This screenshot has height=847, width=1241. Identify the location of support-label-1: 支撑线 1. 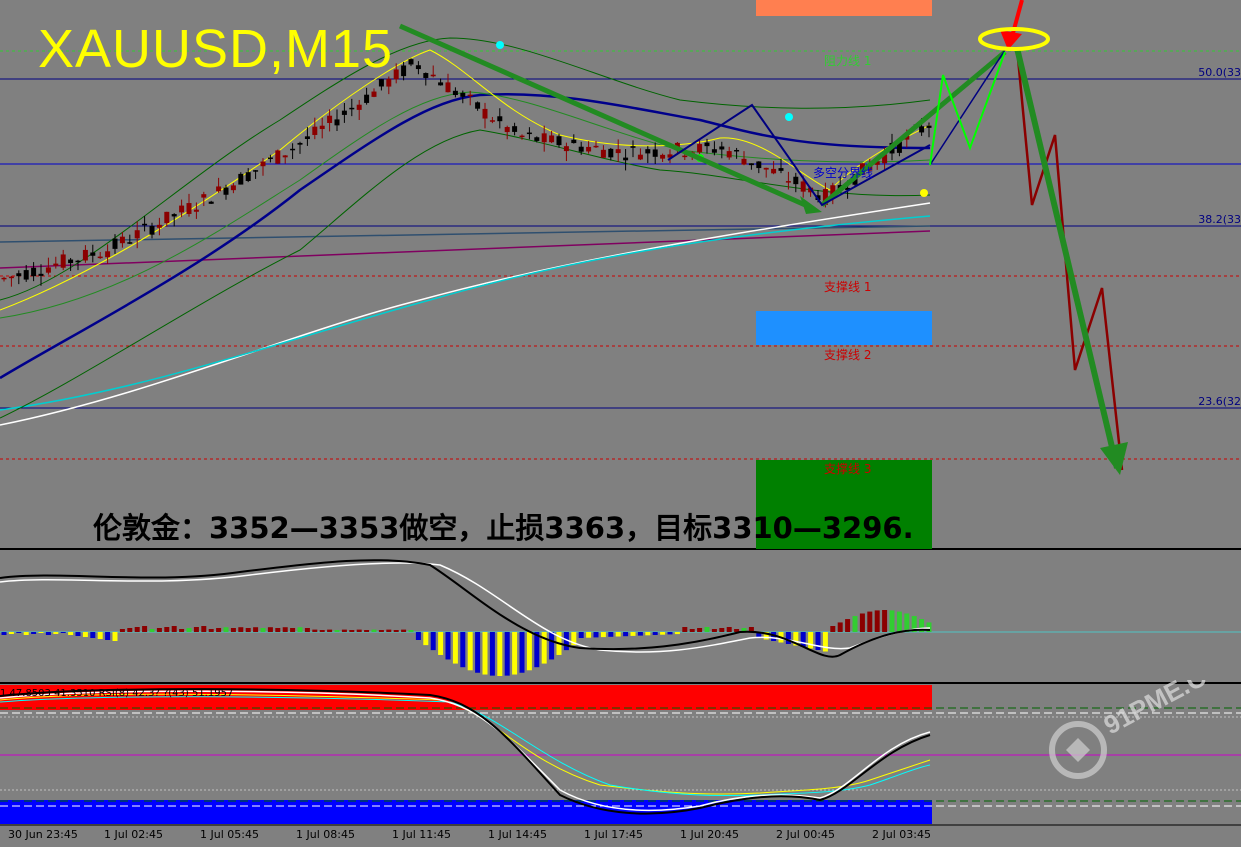
(848, 287).